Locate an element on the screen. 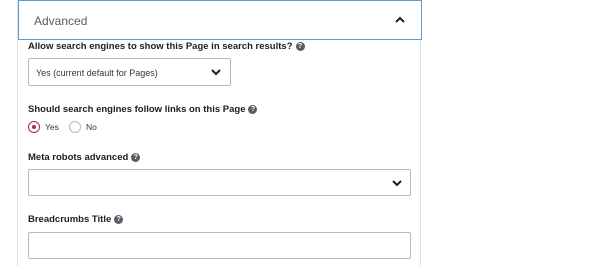 Image resolution: width=600 pixels, height=266 pixels. breadcrumbs-title-label-text: Breadcrumbs Title is located at coordinates (70, 219).